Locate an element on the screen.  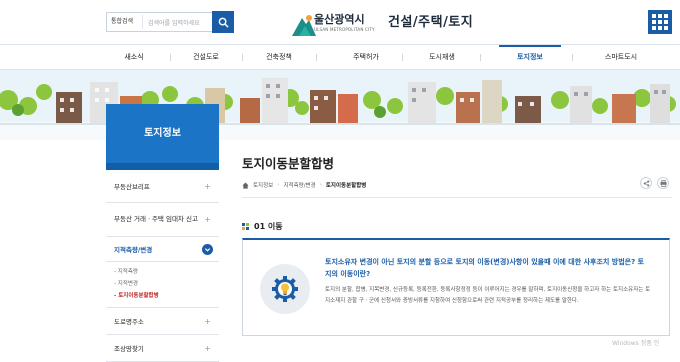
grid-icon is located at coordinates (654, 16).